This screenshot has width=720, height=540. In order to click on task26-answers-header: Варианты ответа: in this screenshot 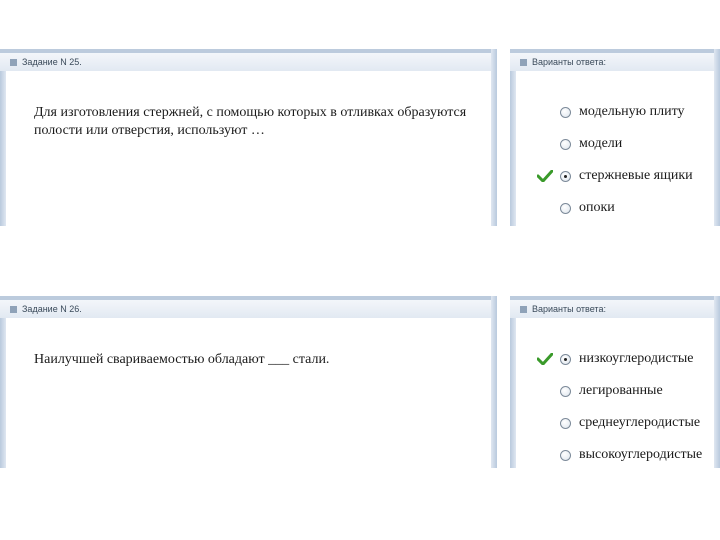, I will do `click(615, 307)`.